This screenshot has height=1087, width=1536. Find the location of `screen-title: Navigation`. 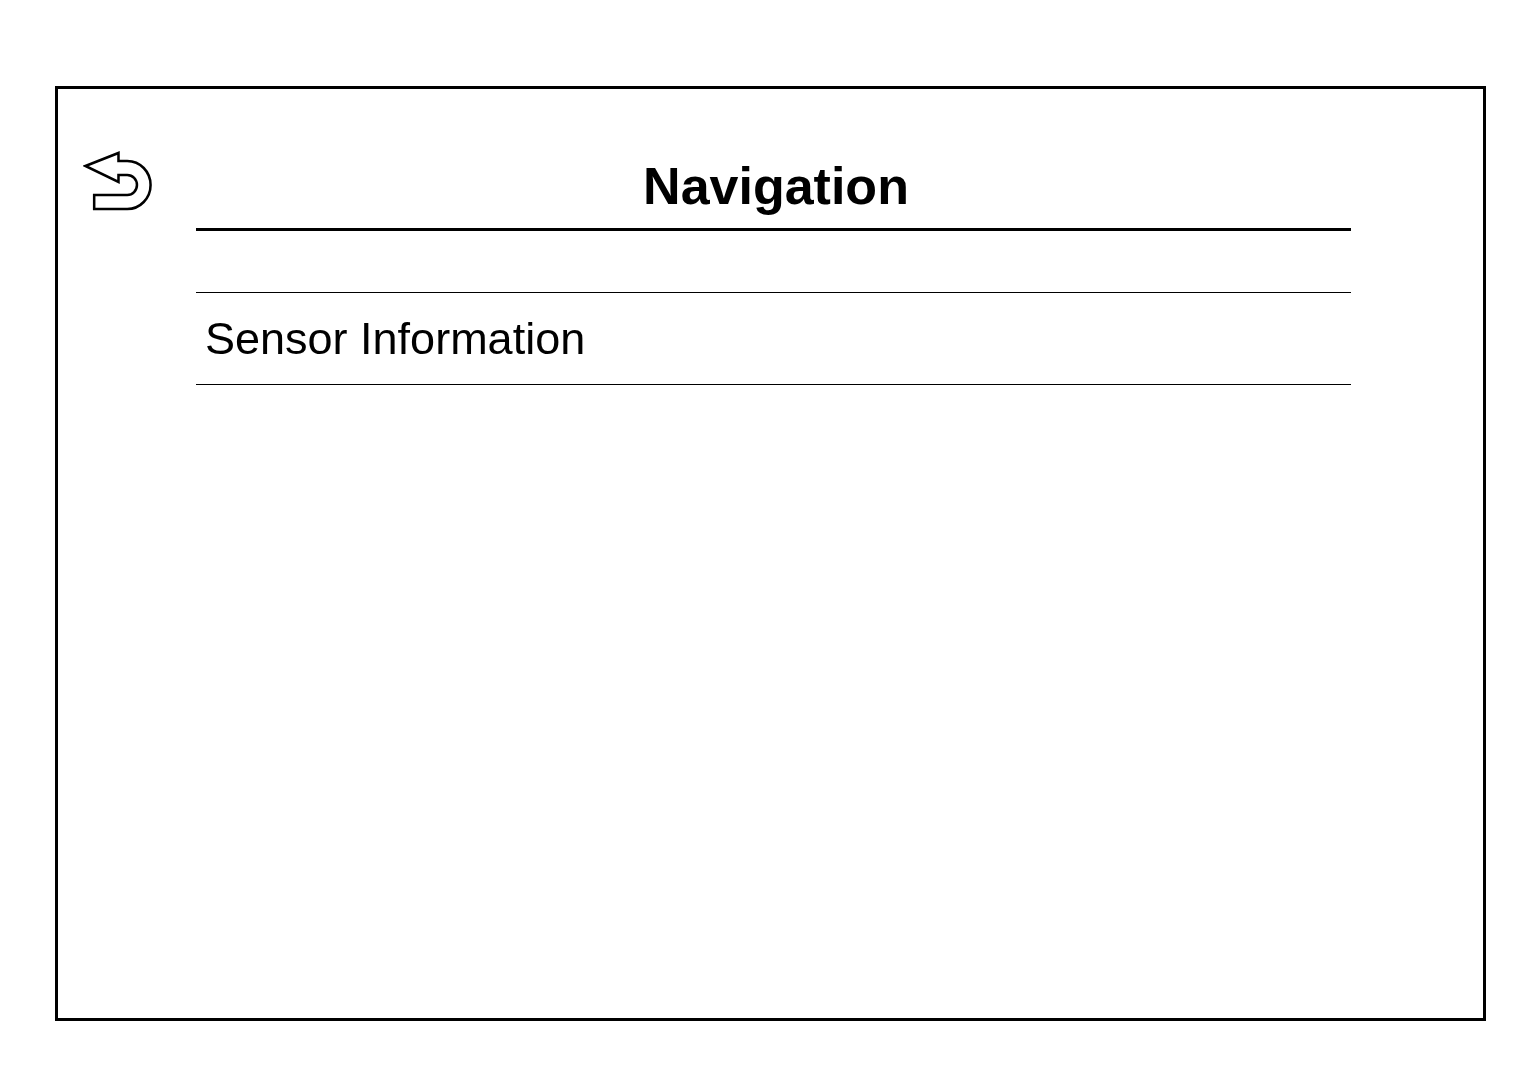

screen-title: Navigation is located at coordinates (775, 186).